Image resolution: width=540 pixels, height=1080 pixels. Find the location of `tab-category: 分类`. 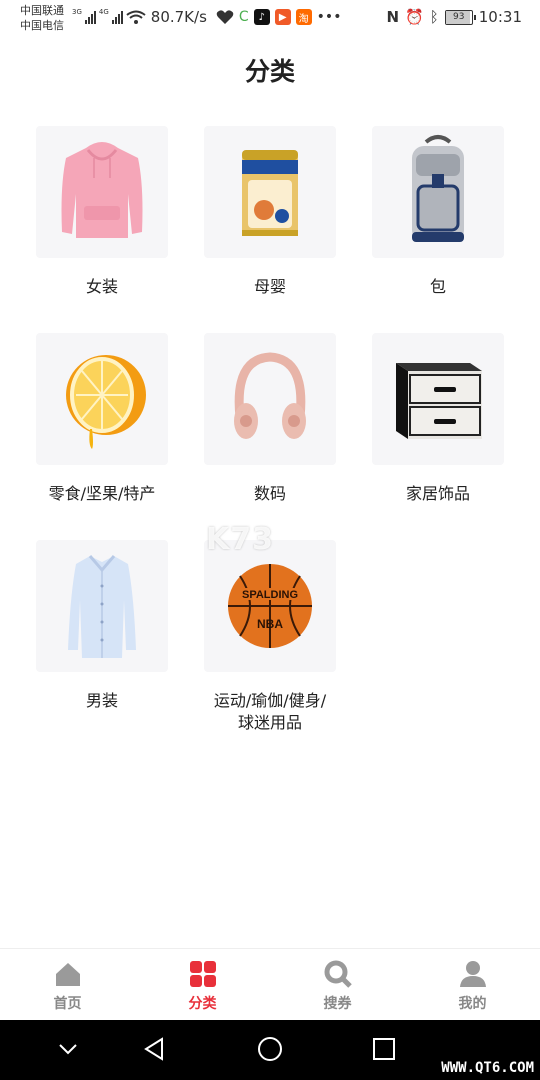

tab-category: 分类 is located at coordinates (202, 984).